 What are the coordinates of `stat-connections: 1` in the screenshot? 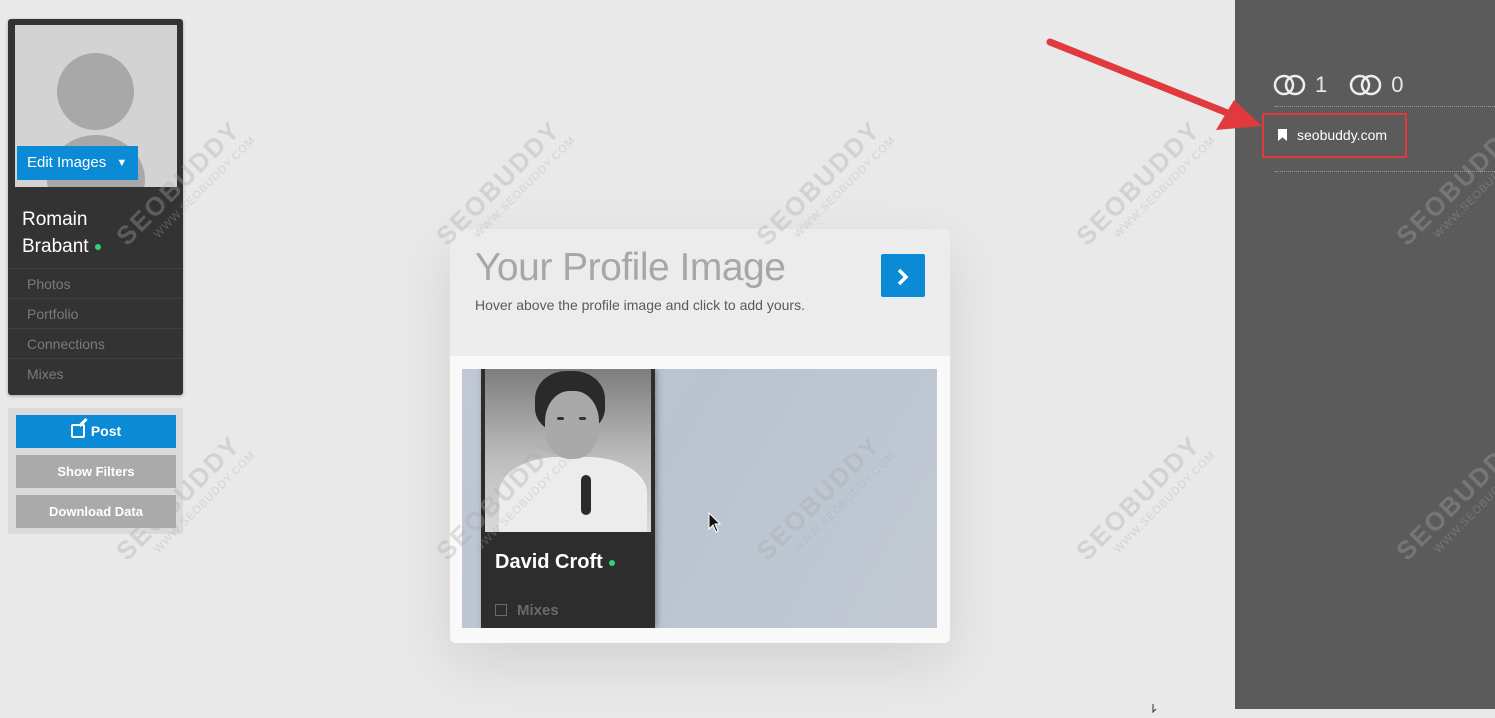 It's located at (1300, 85).